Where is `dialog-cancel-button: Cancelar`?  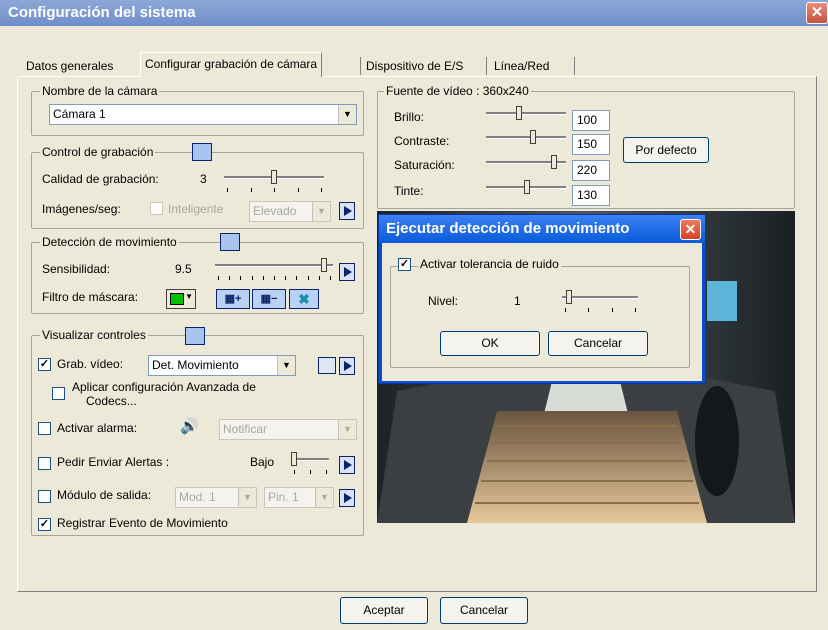 dialog-cancel-button: Cancelar is located at coordinates (598, 343).